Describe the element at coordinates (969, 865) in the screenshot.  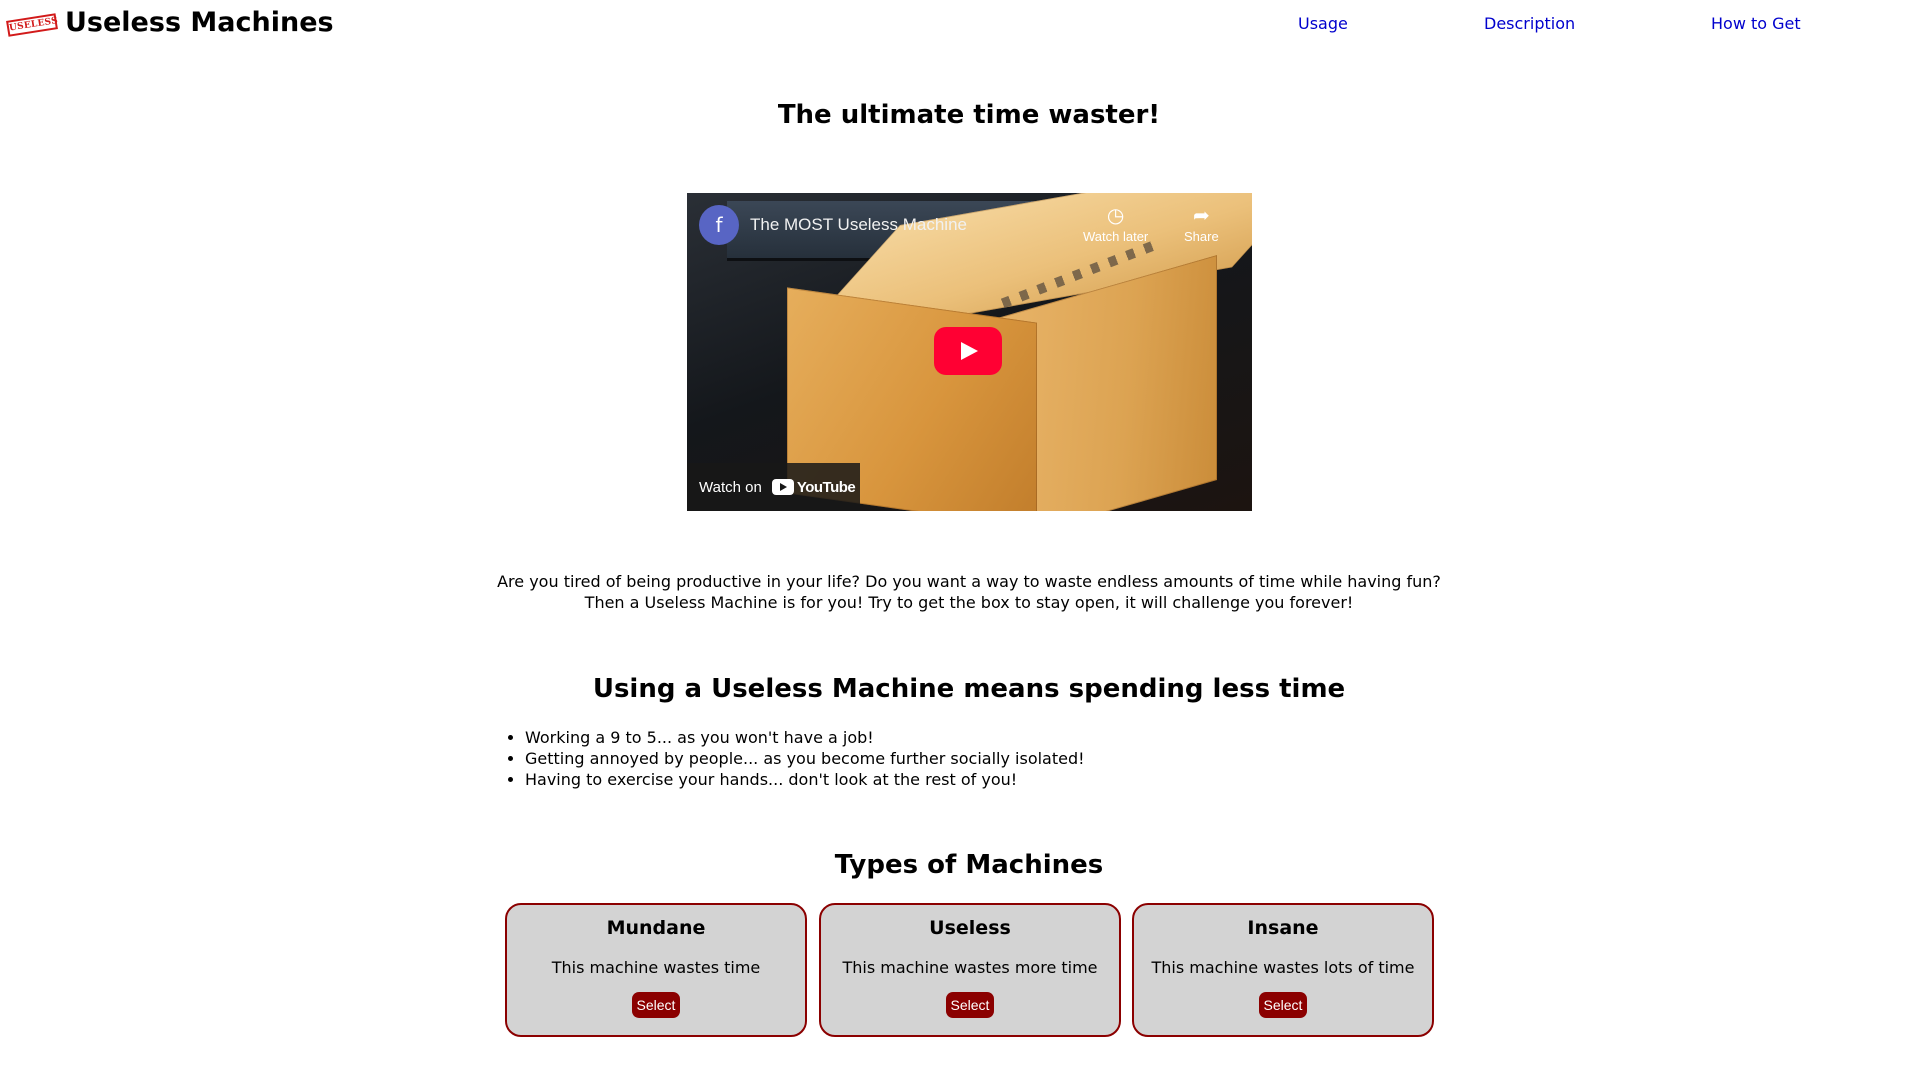
I see `types-heading: Types of Machines` at that location.